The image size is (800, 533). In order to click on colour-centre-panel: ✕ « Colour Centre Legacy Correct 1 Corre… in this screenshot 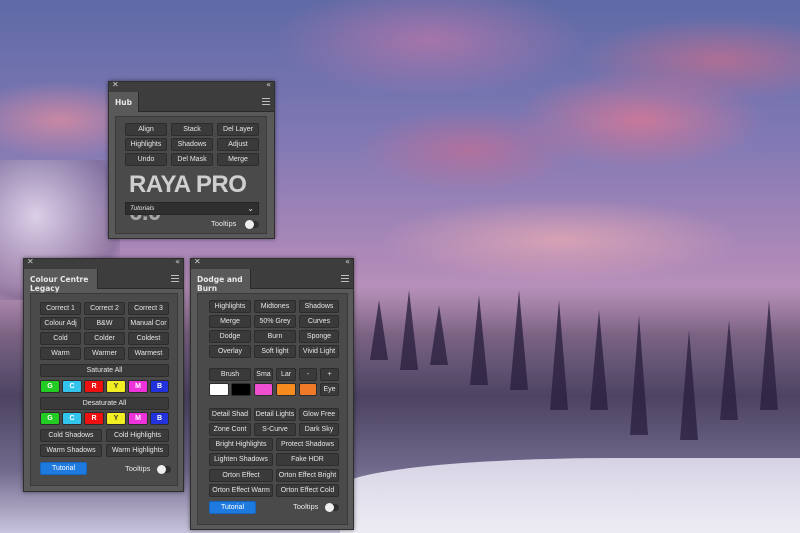, I will do `click(103, 374)`.